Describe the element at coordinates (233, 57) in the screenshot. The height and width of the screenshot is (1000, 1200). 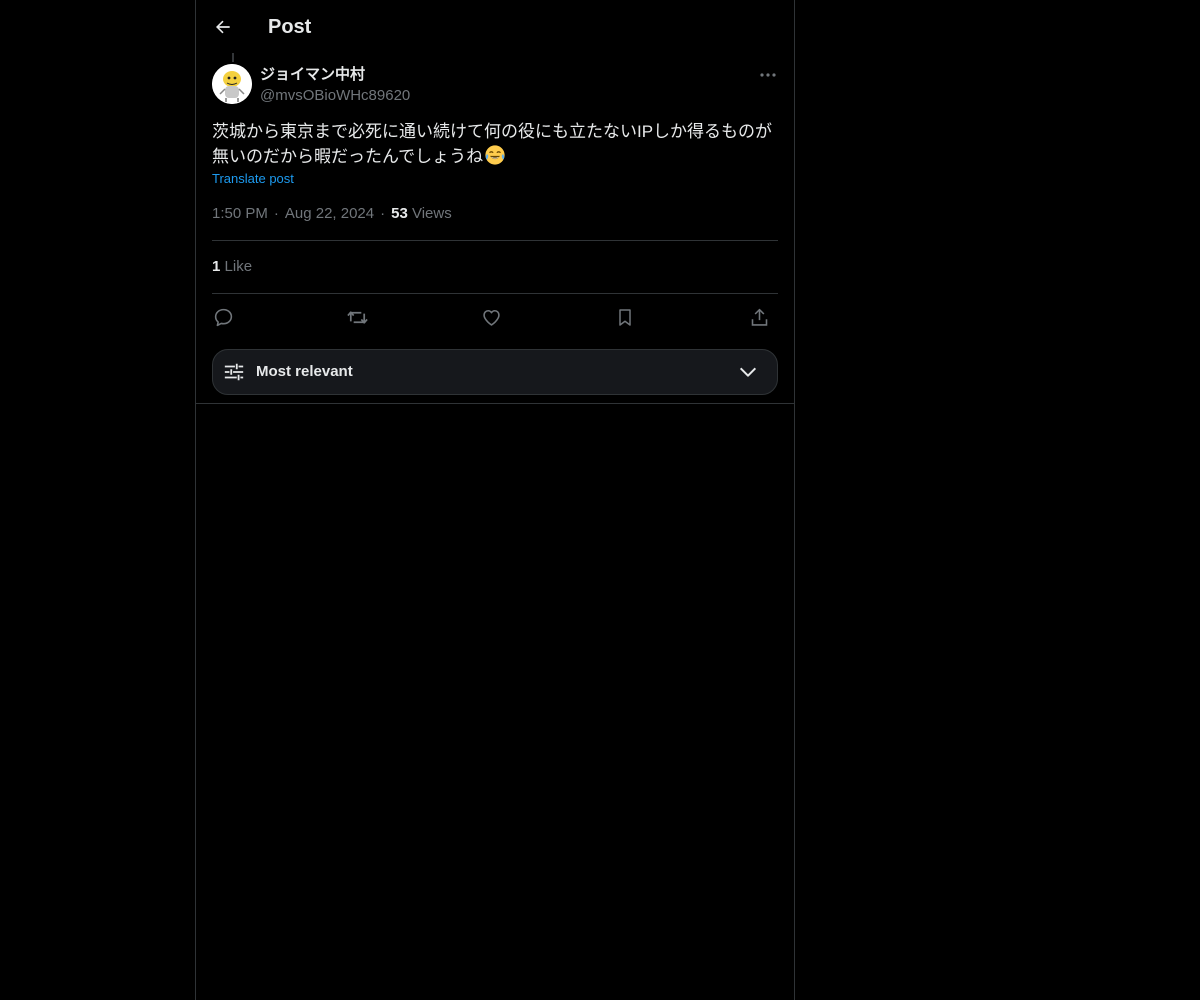
I see `thread-connector` at that location.